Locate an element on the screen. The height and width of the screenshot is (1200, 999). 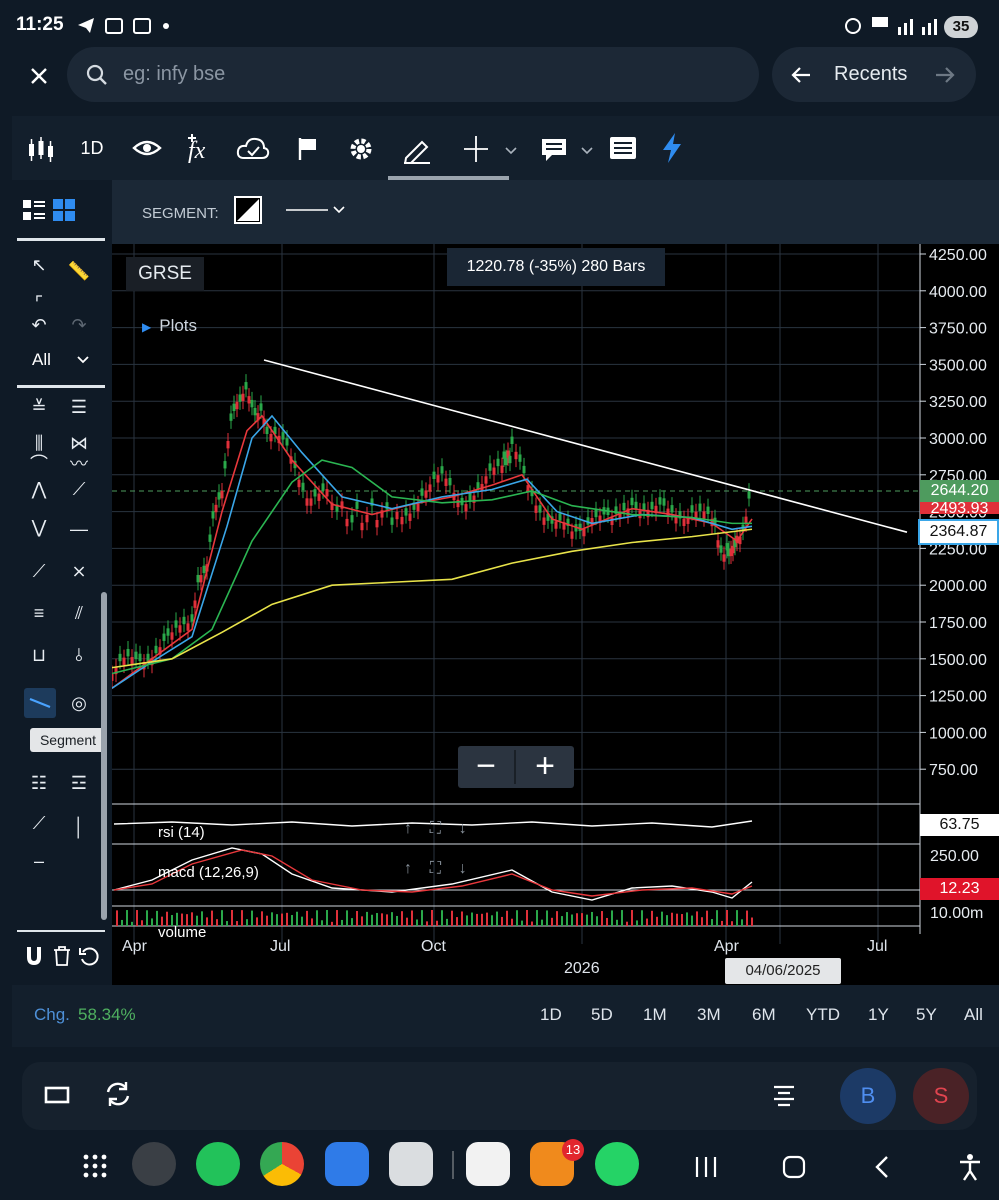
range-5d: 5D is located at coordinates (602, 1015).